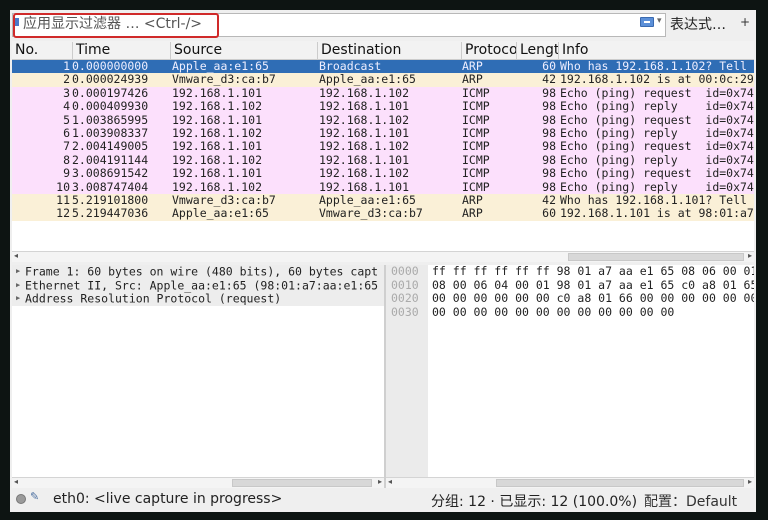 The width and height of the screenshot is (768, 520). What do you see at coordinates (656, 51) in the screenshot?
I see `column-header-info: Info` at bounding box center [656, 51].